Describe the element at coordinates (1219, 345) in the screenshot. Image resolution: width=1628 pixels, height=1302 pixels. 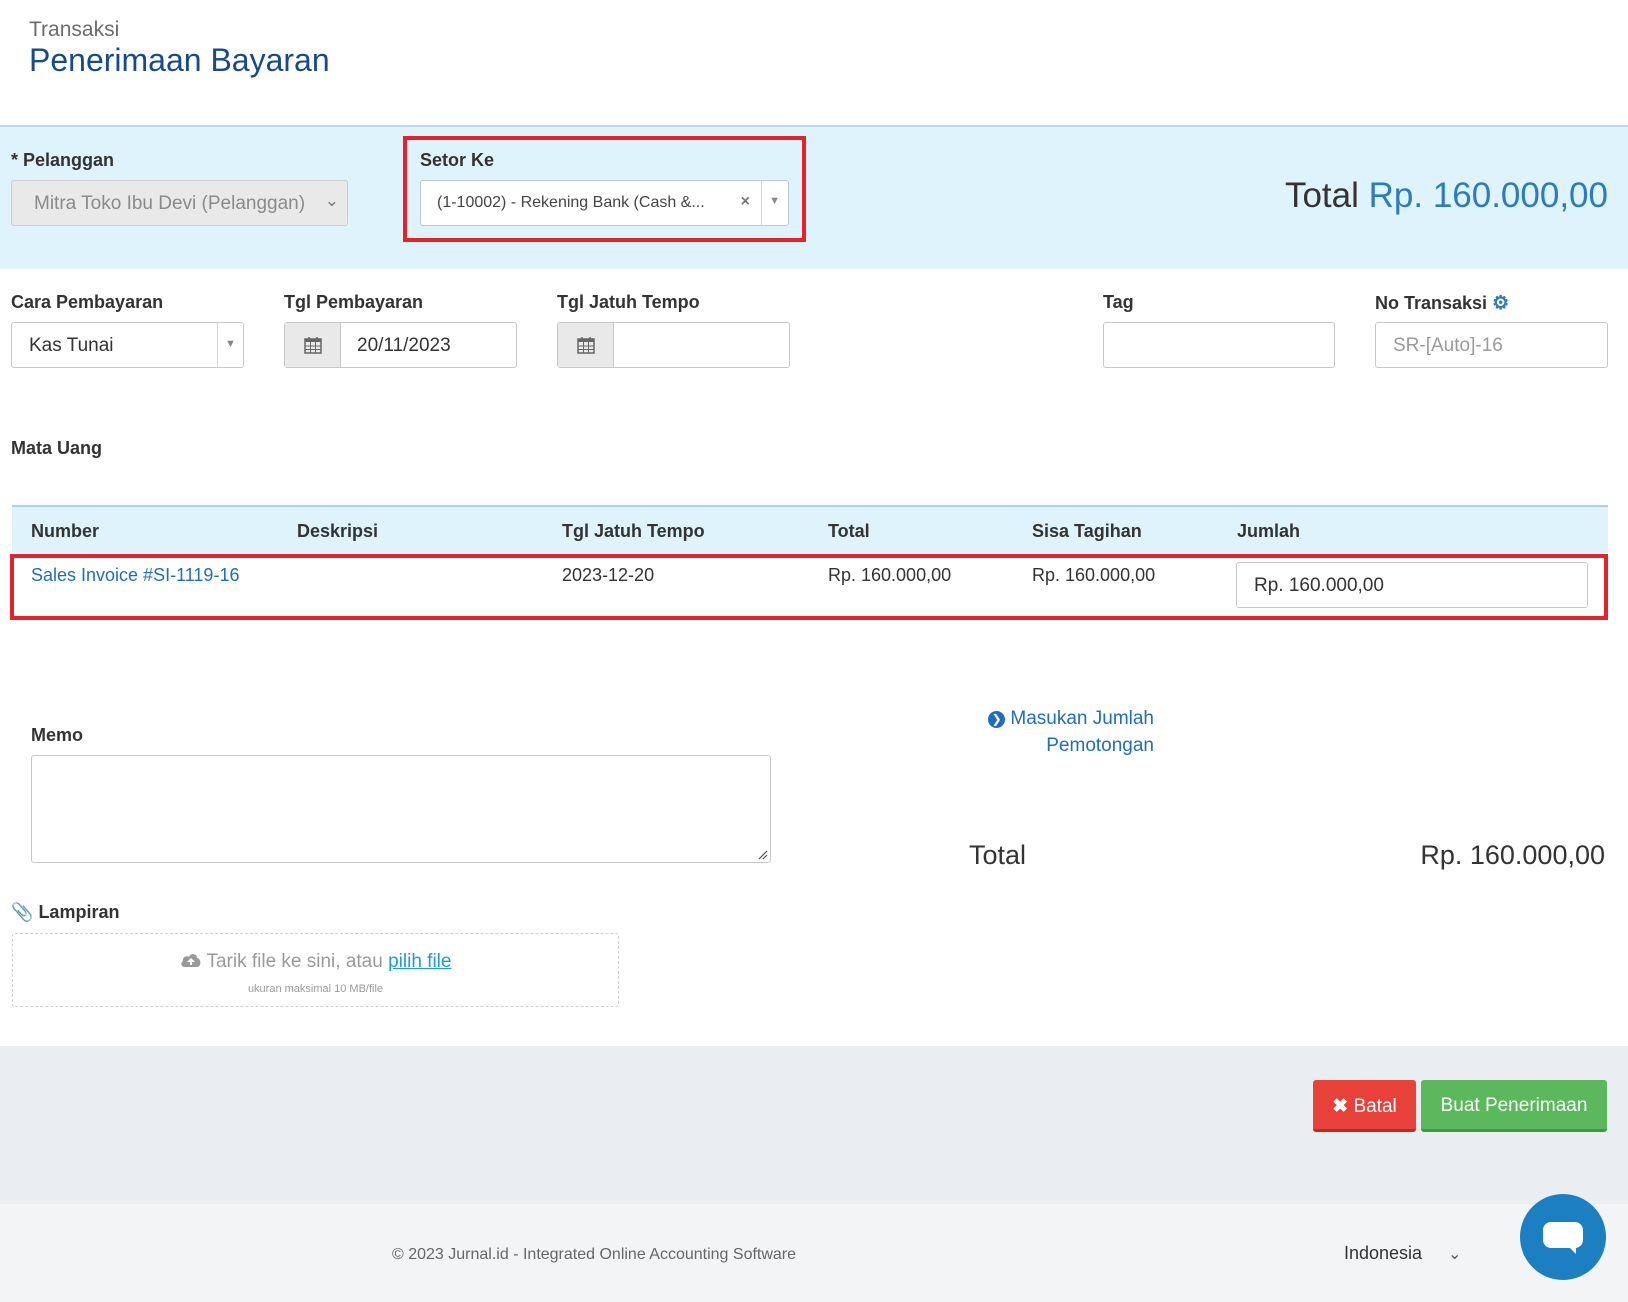
I see `tag-input` at that location.